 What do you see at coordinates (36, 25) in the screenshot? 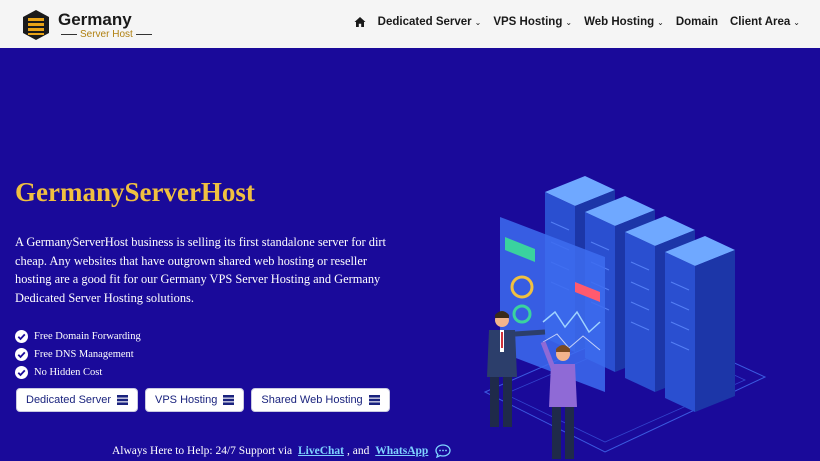
I see `logo-cube-icon` at bounding box center [36, 25].